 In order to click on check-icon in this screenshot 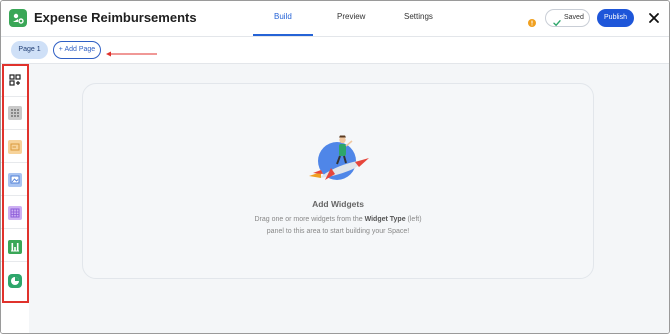, I will do `click(557, 20)`.